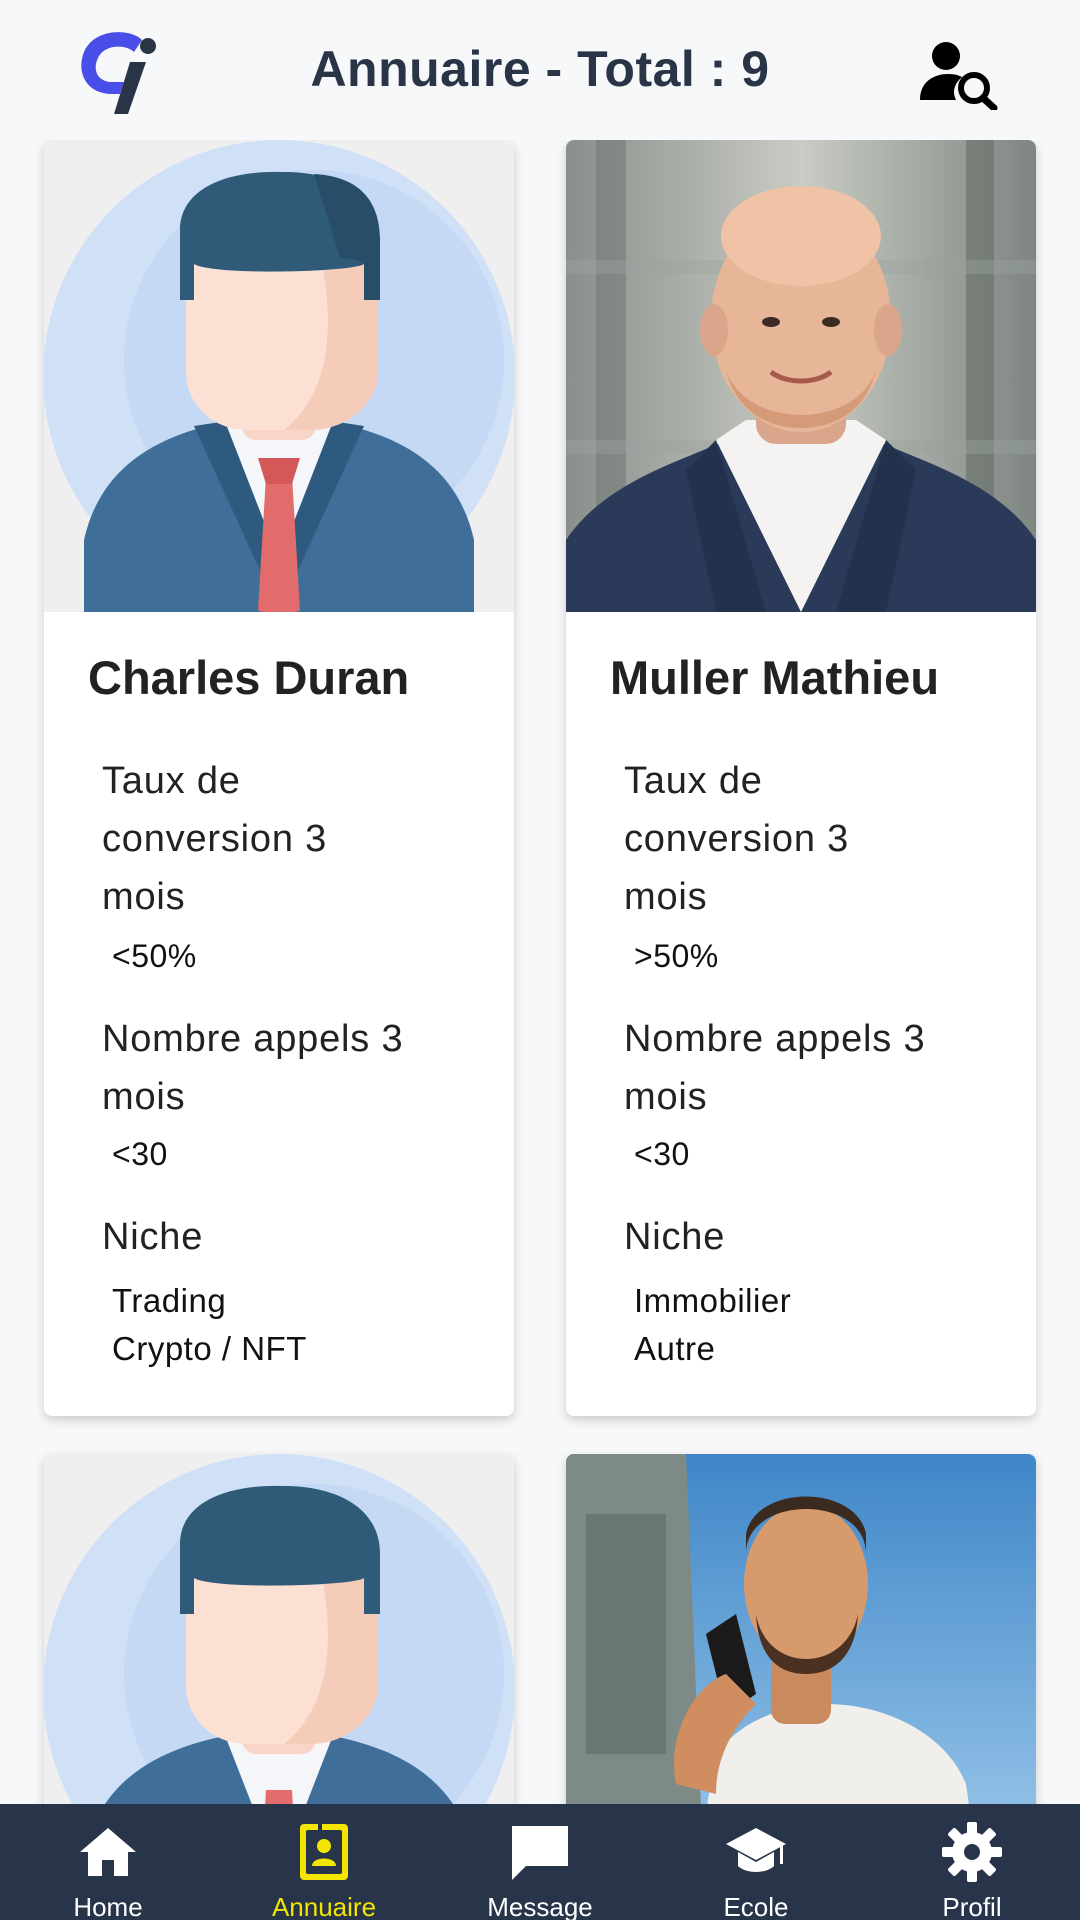 The height and width of the screenshot is (1920, 1080). I want to click on niche-item: Crypto / NFT, so click(209, 1348).